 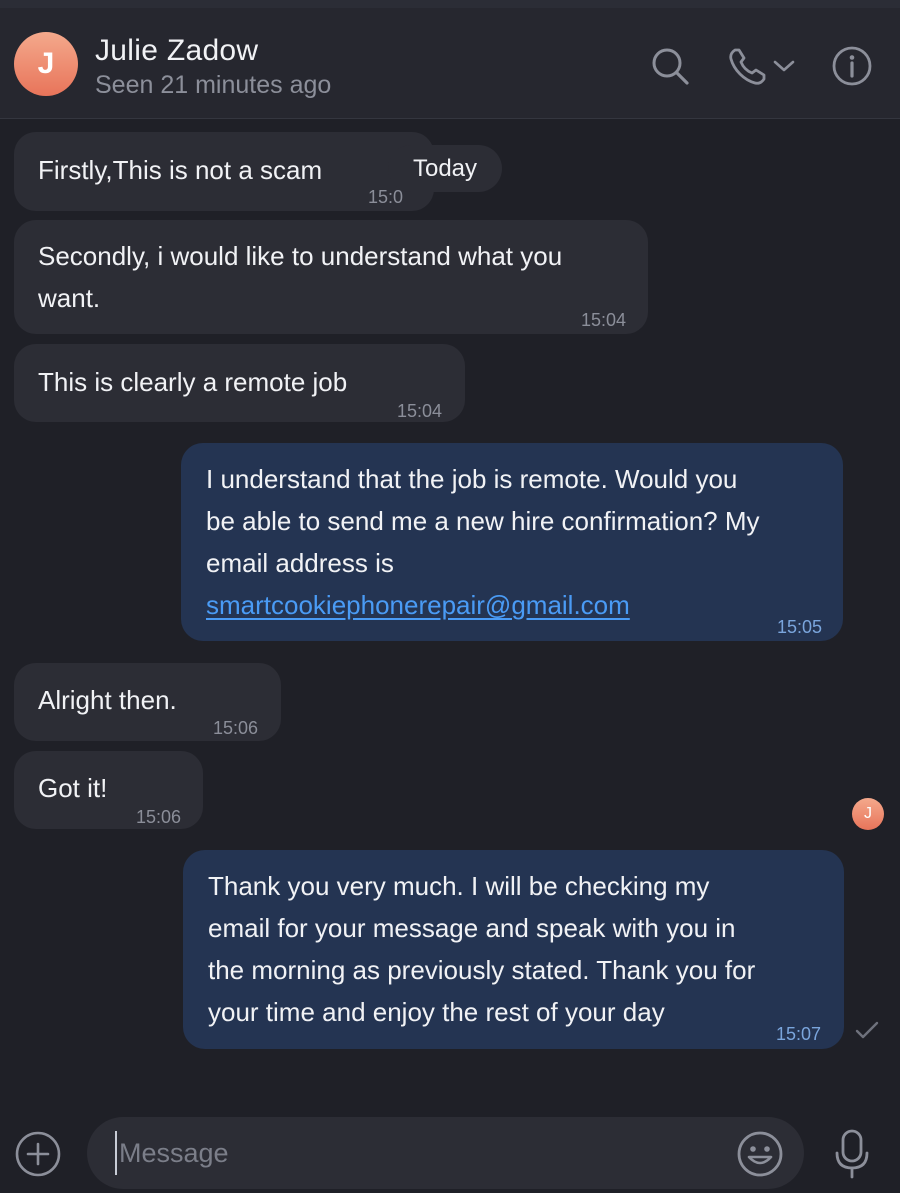 I want to click on sent-check-icon, so click(x=867, y=1030).